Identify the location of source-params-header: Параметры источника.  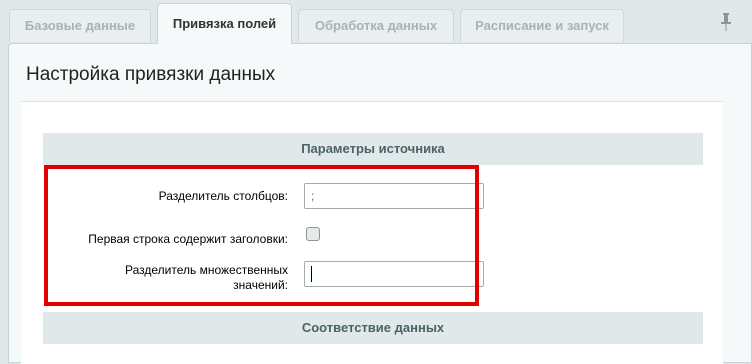
(373, 149).